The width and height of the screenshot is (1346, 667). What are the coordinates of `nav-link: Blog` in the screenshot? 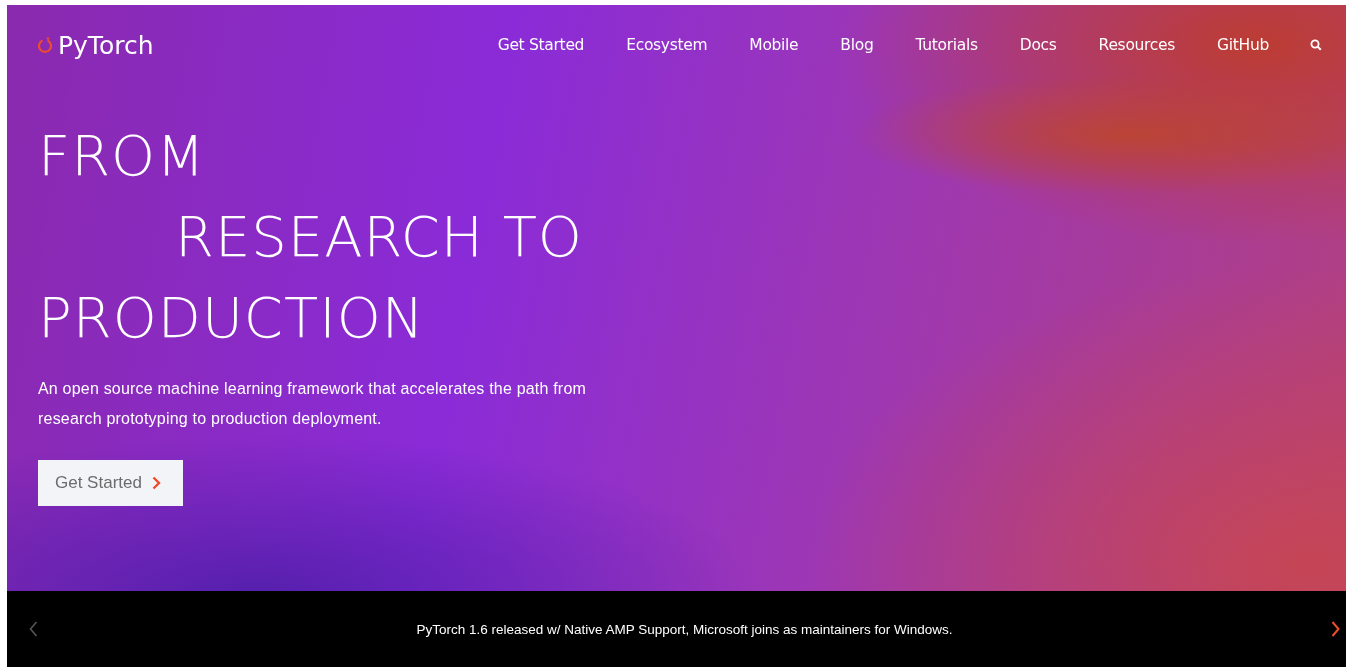 It's located at (857, 45).